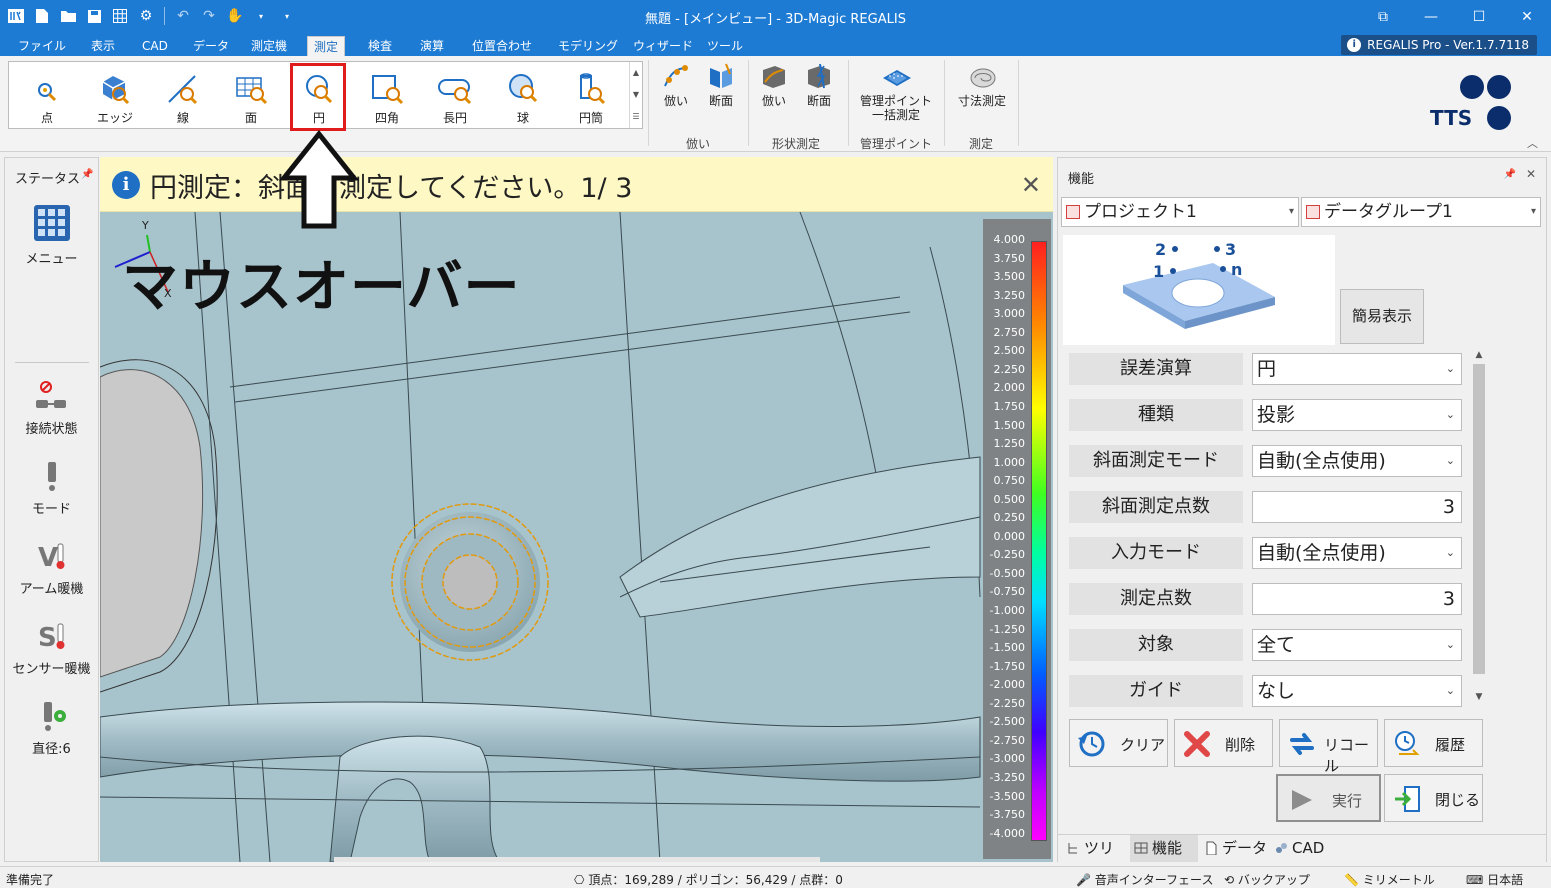 Image resolution: width=1551 pixels, height=888 pixels. Describe the element at coordinates (455, 98) in the screenshot. I see `gallery-slot: 長円` at that location.